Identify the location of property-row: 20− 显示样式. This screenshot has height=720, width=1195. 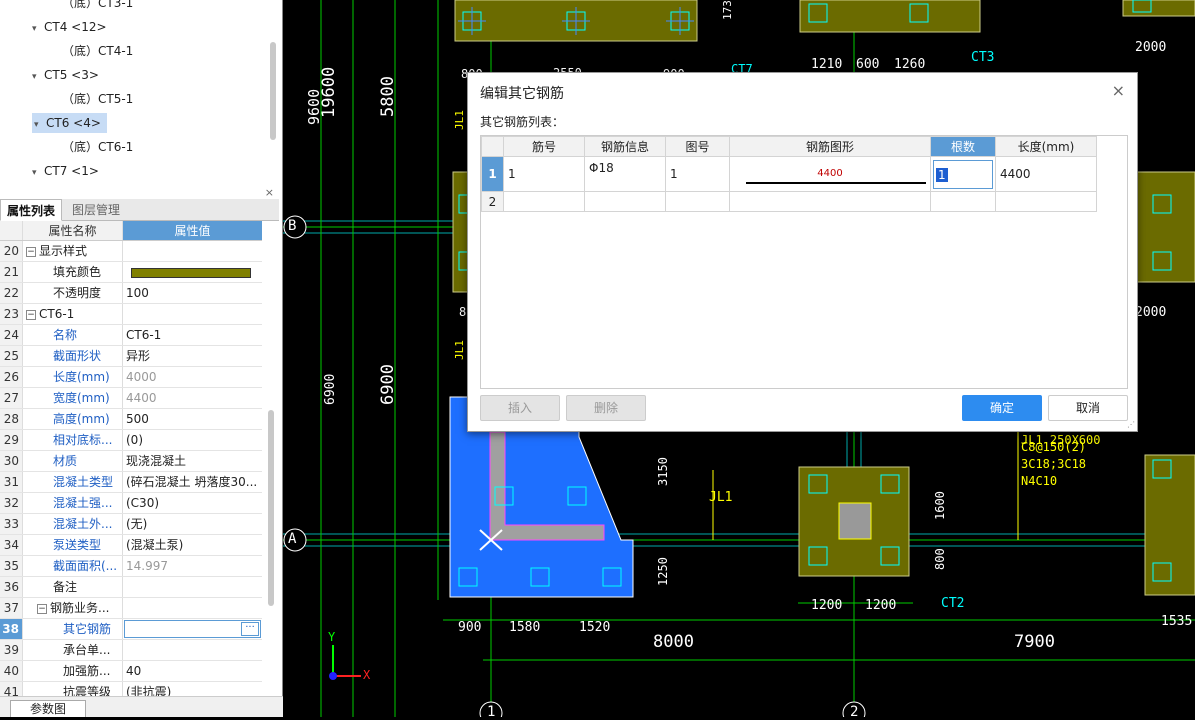
(131, 251).